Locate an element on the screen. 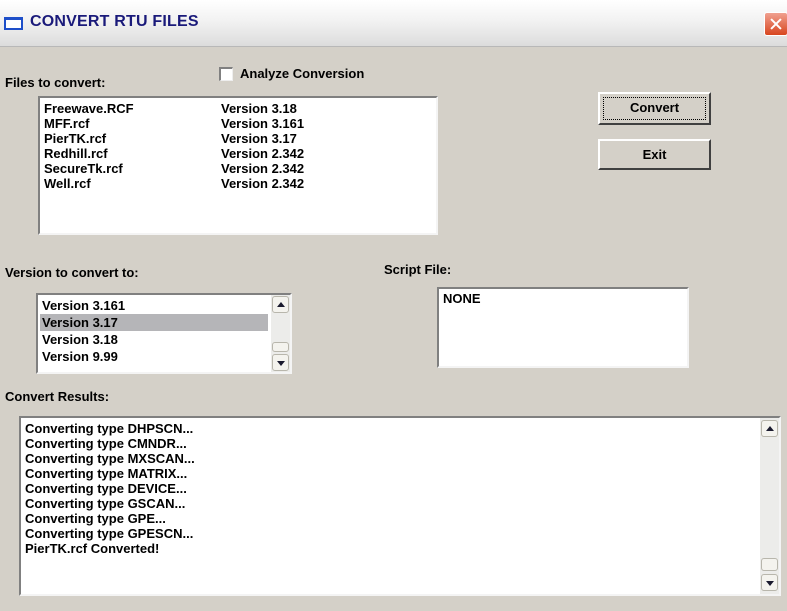 The height and width of the screenshot is (611, 787). exit-button-label: Exit is located at coordinates (654, 154).